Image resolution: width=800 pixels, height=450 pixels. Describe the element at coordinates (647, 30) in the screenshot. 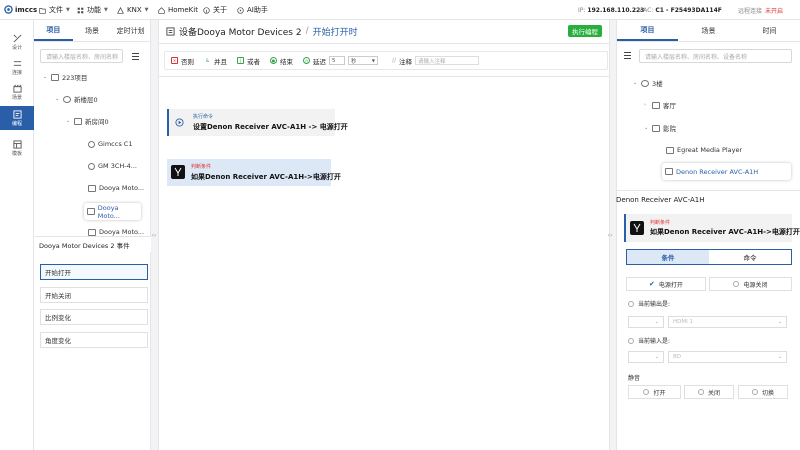

I see `right-tab-project: 项目` at that location.